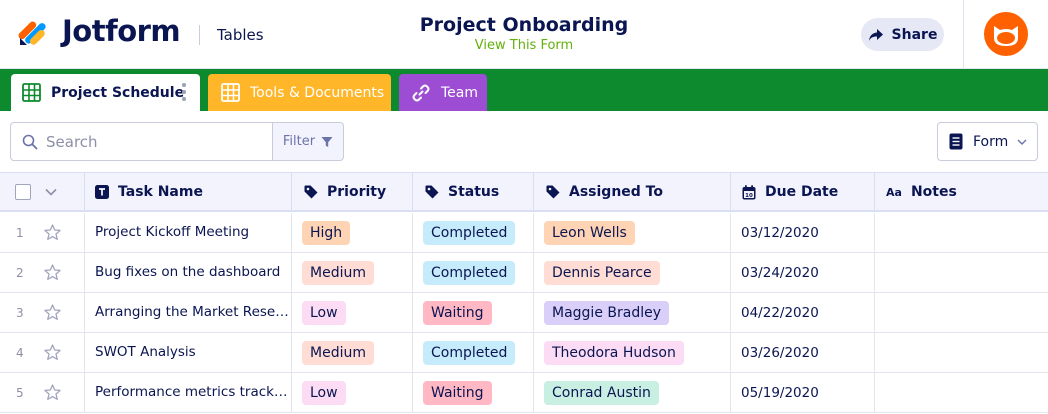  I want to click on due-date-cell: 03/24/2020, so click(803, 272).